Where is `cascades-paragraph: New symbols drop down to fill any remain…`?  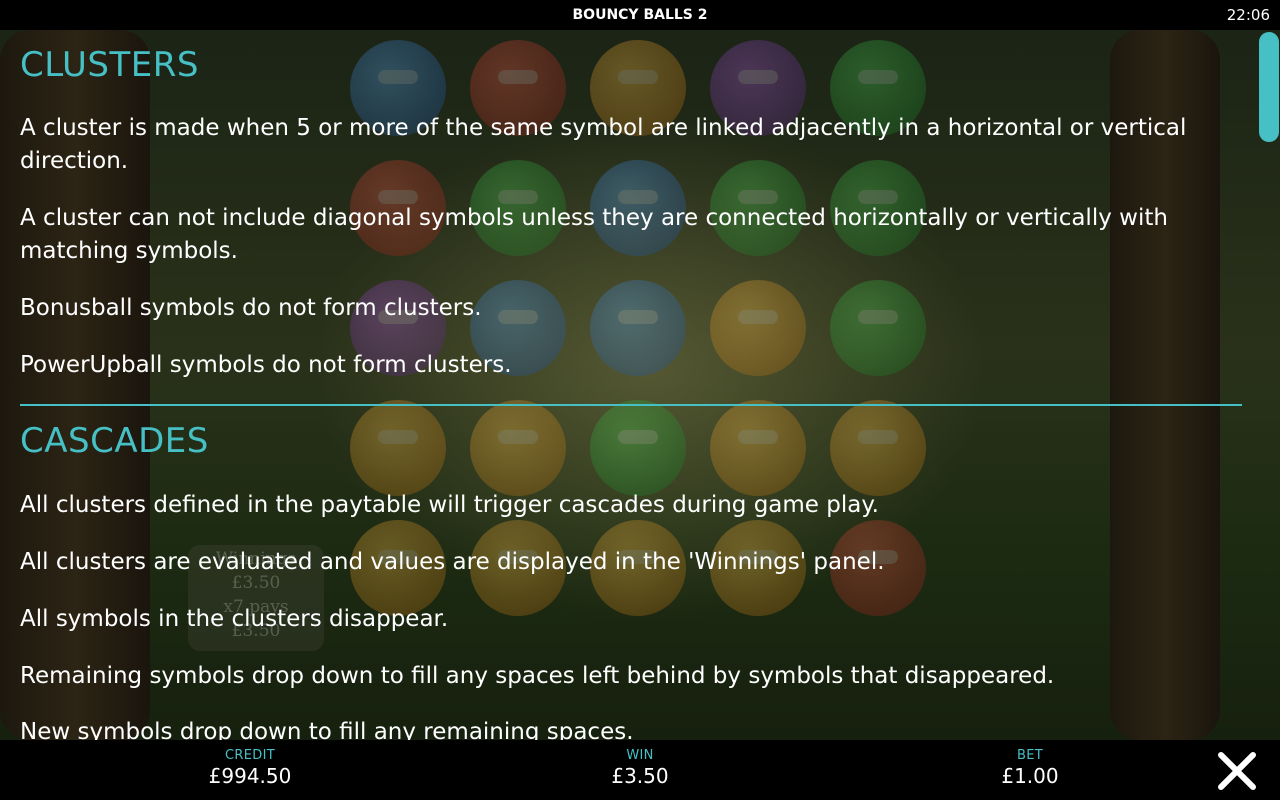
cascades-paragraph: New symbols drop down to fill any remain… is located at coordinates (327, 729).